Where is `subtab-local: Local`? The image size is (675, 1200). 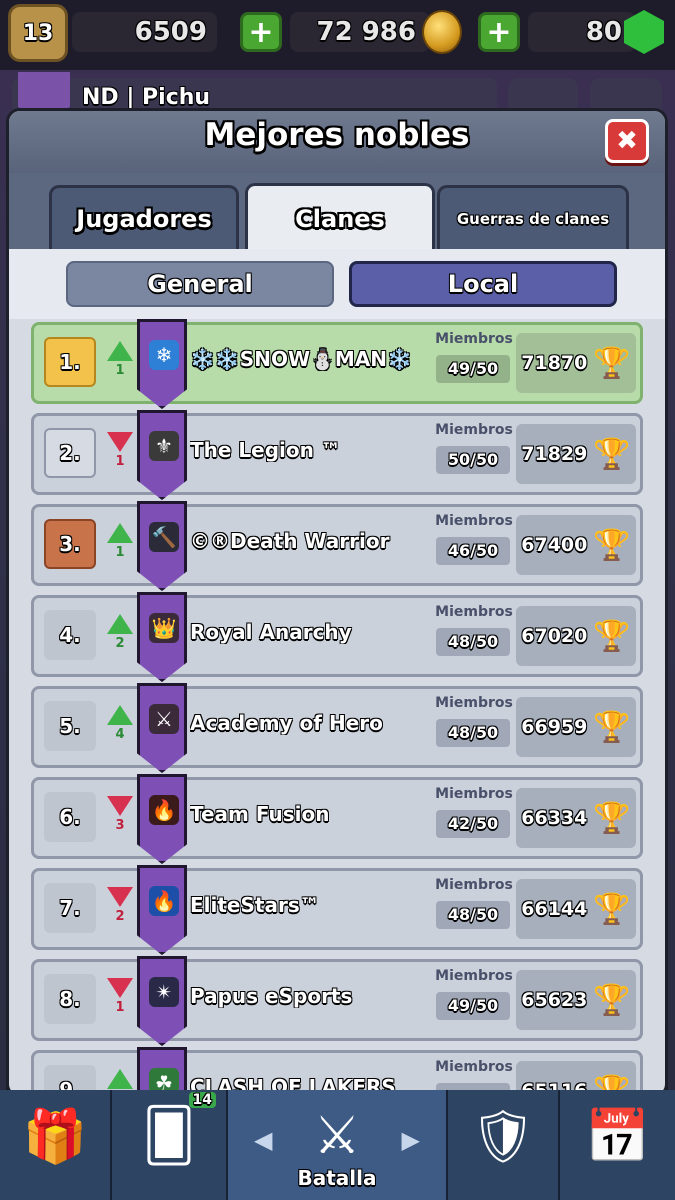 subtab-local: Local is located at coordinates (483, 284).